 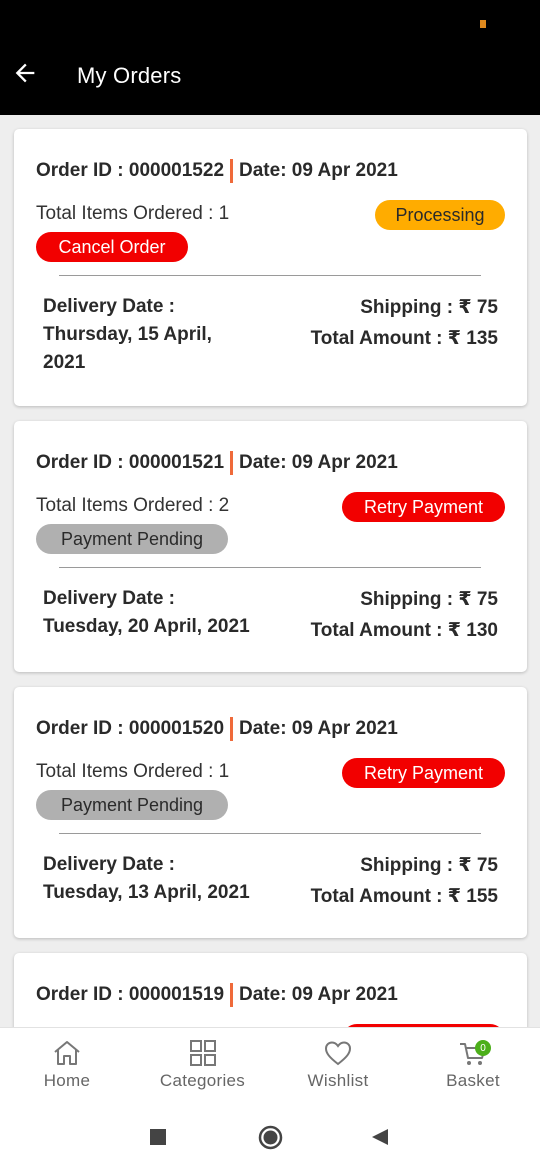 What do you see at coordinates (146, 626) in the screenshot?
I see `delivery-date: Tuesday, 20 April, 2021` at bounding box center [146, 626].